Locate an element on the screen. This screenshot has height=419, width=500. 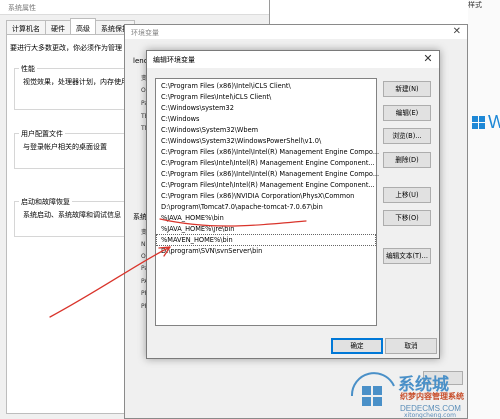
user-profile-text: 与登录帐户相关的桌面设置 is located at coordinates (65, 147).